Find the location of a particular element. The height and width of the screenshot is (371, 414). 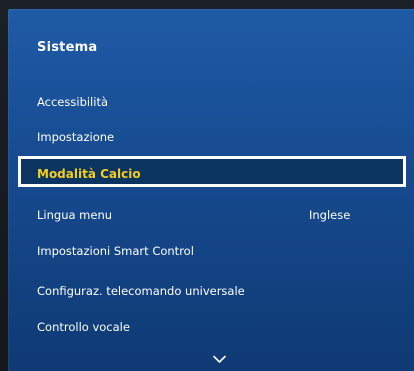

menu-item-label: Lingua menu is located at coordinates (75, 215).